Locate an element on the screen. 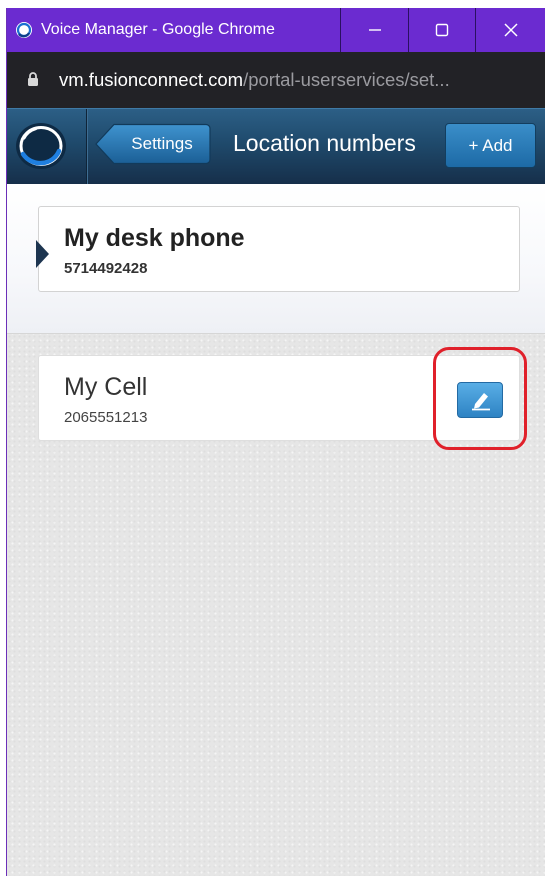 Image resolution: width=545 pixels, height=876 pixels. location-number: 5714492428 is located at coordinates (106, 268).